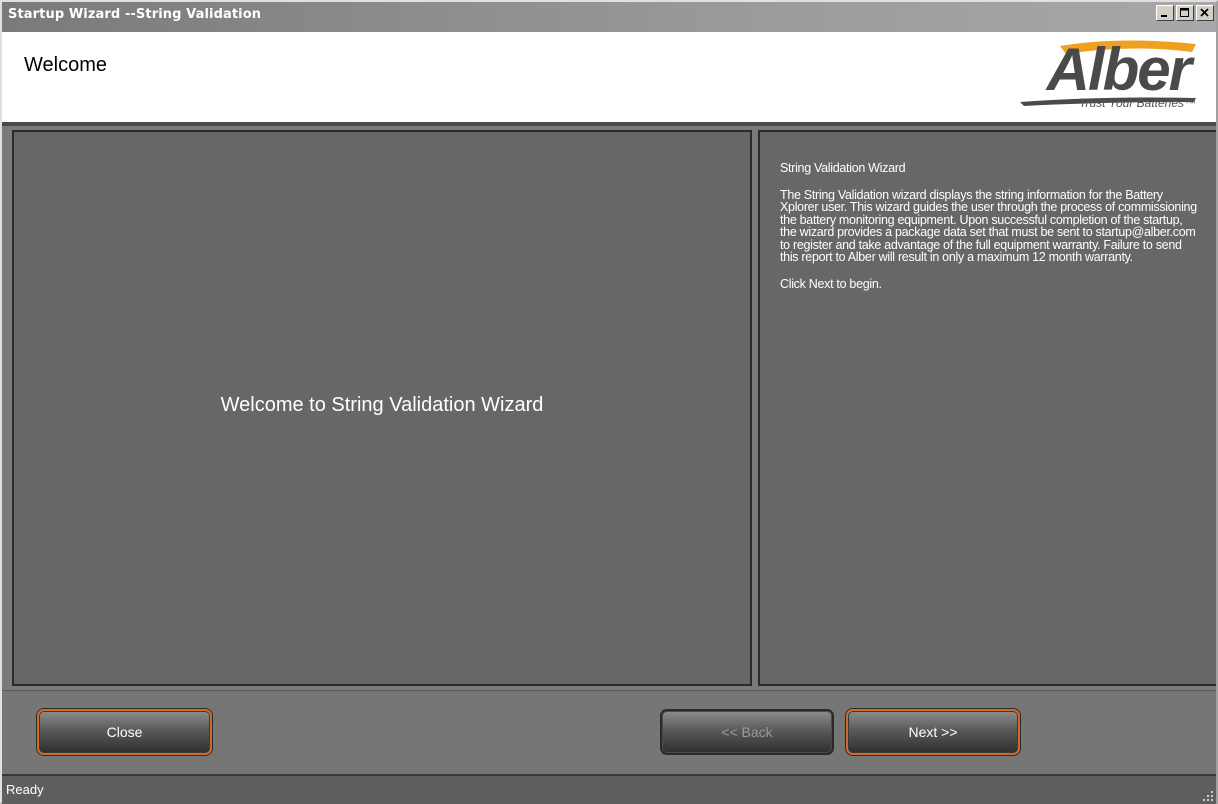 The image size is (1218, 804). I want to click on page-title: Welcome, so click(65, 65).